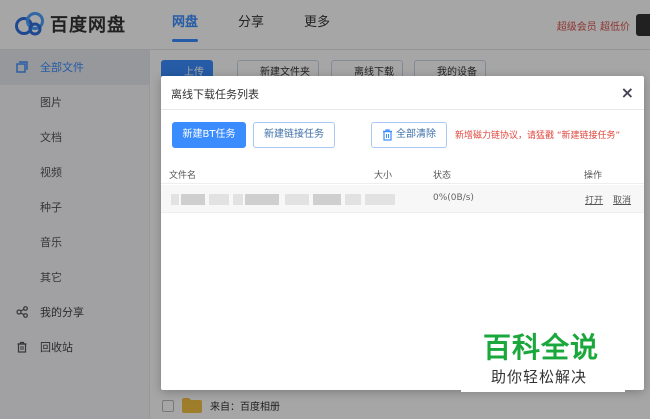  What do you see at coordinates (402, 199) in the screenshot?
I see `table-row: 0%(0B/s) 打开 取消` at bounding box center [402, 199].